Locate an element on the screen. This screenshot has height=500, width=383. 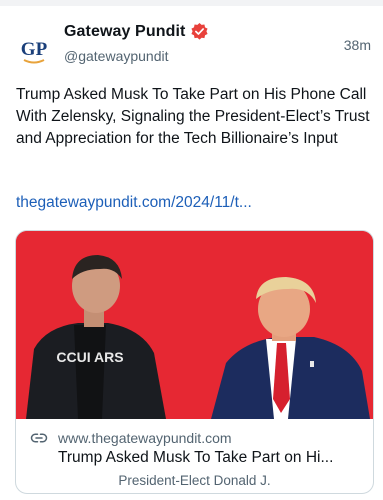
avatar-text: GP is located at coordinates (34, 49).